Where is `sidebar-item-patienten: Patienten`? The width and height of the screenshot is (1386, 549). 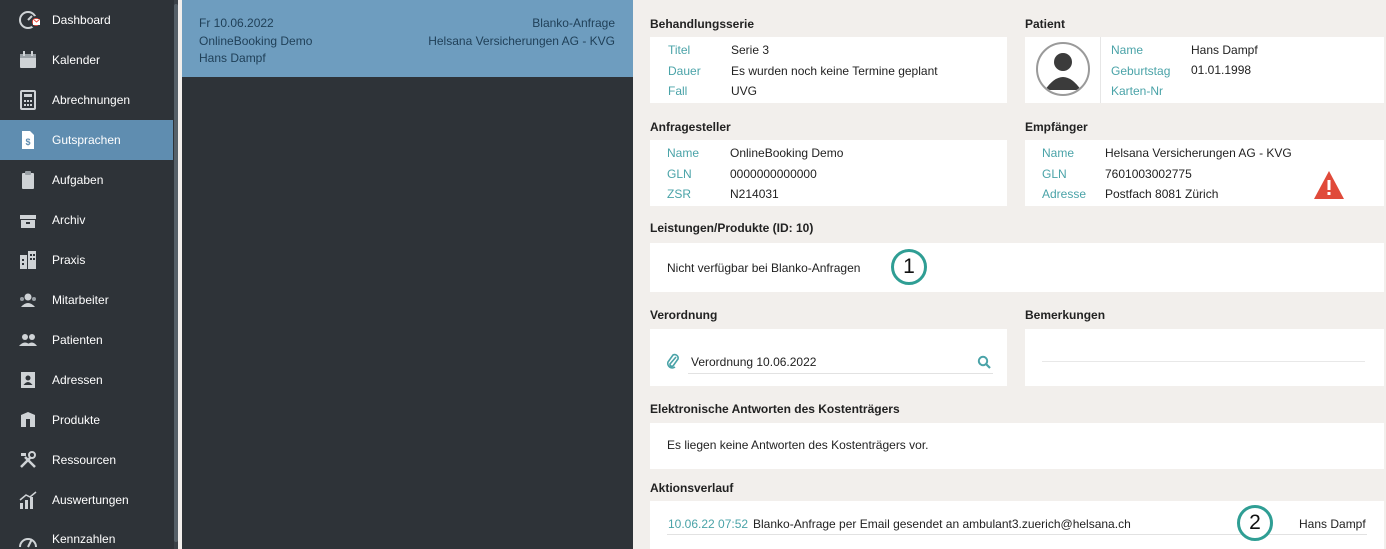 sidebar-item-patienten: Patienten is located at coordinates (86, 340).